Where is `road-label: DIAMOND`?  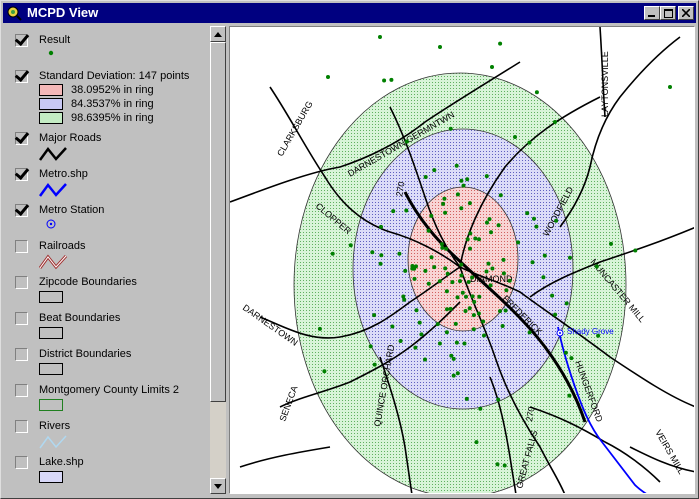 road-label: DIAMOND is located at coordinates (491, 279).